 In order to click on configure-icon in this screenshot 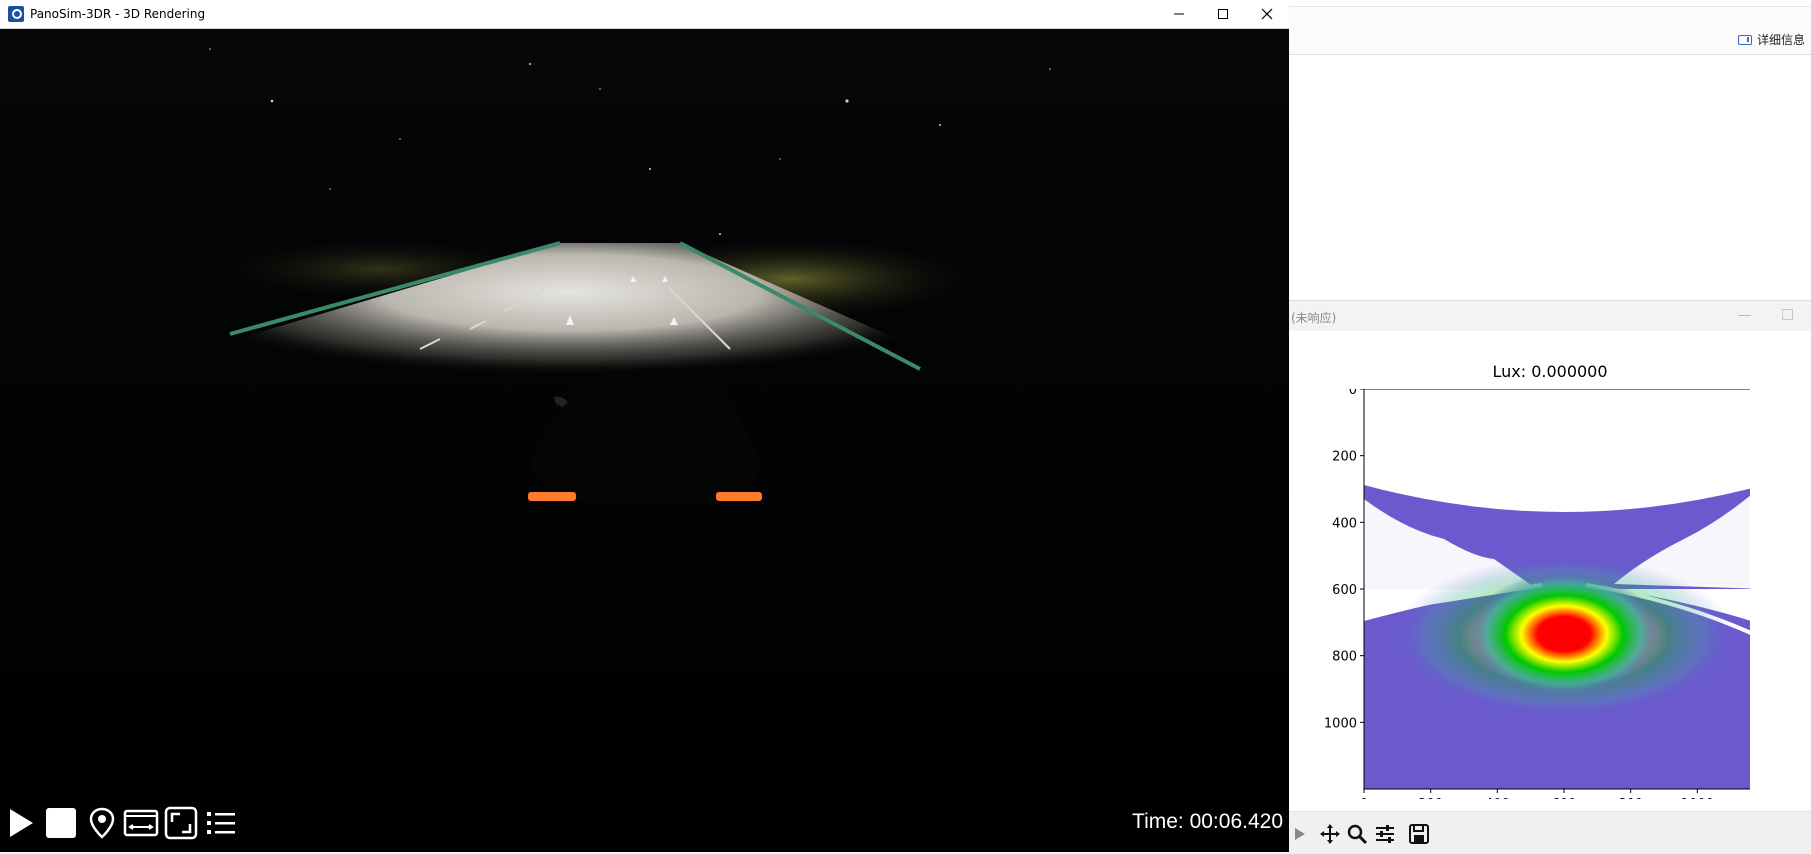, I will do `click(1385, 834)`.